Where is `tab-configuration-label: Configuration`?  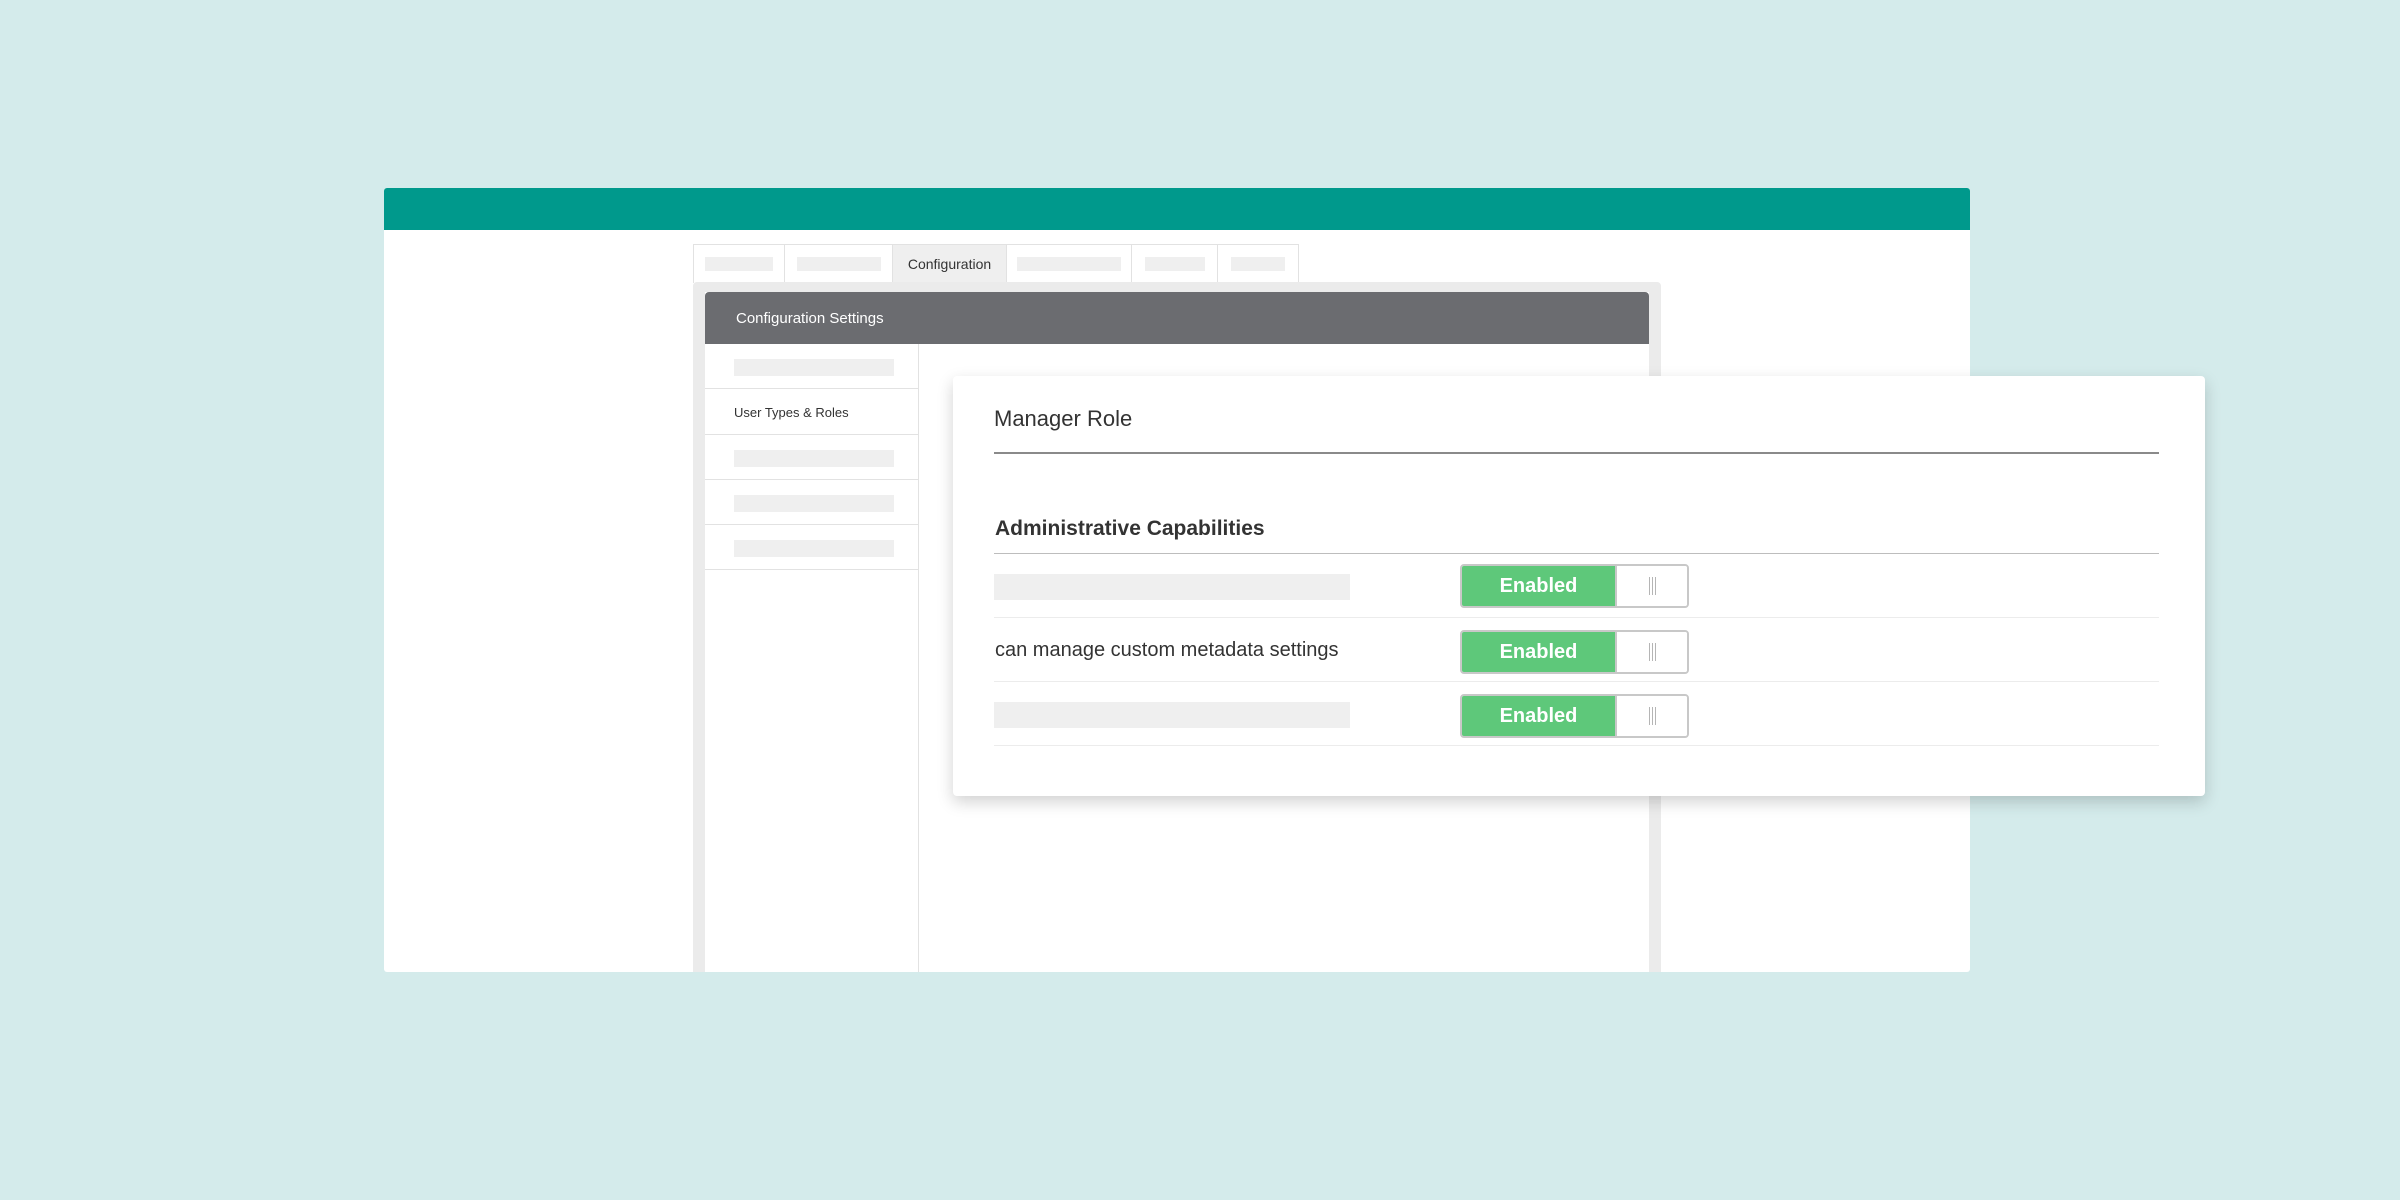
tab-configuration-label: Configuration is located at coordinates (949, 264).